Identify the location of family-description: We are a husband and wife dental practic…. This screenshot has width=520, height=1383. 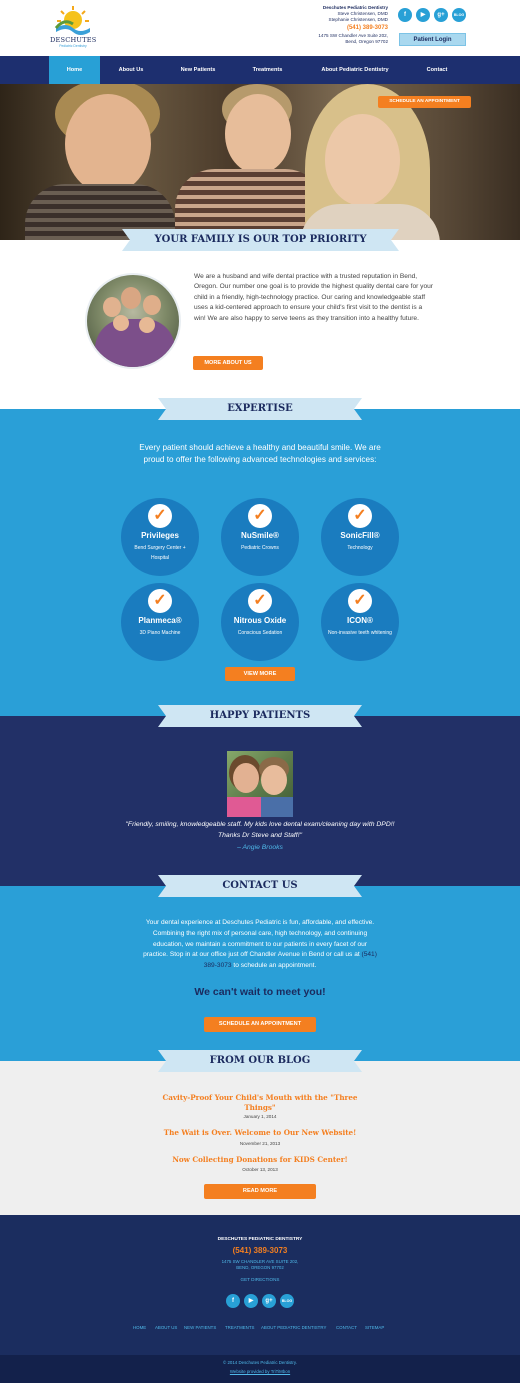
(313, 297).